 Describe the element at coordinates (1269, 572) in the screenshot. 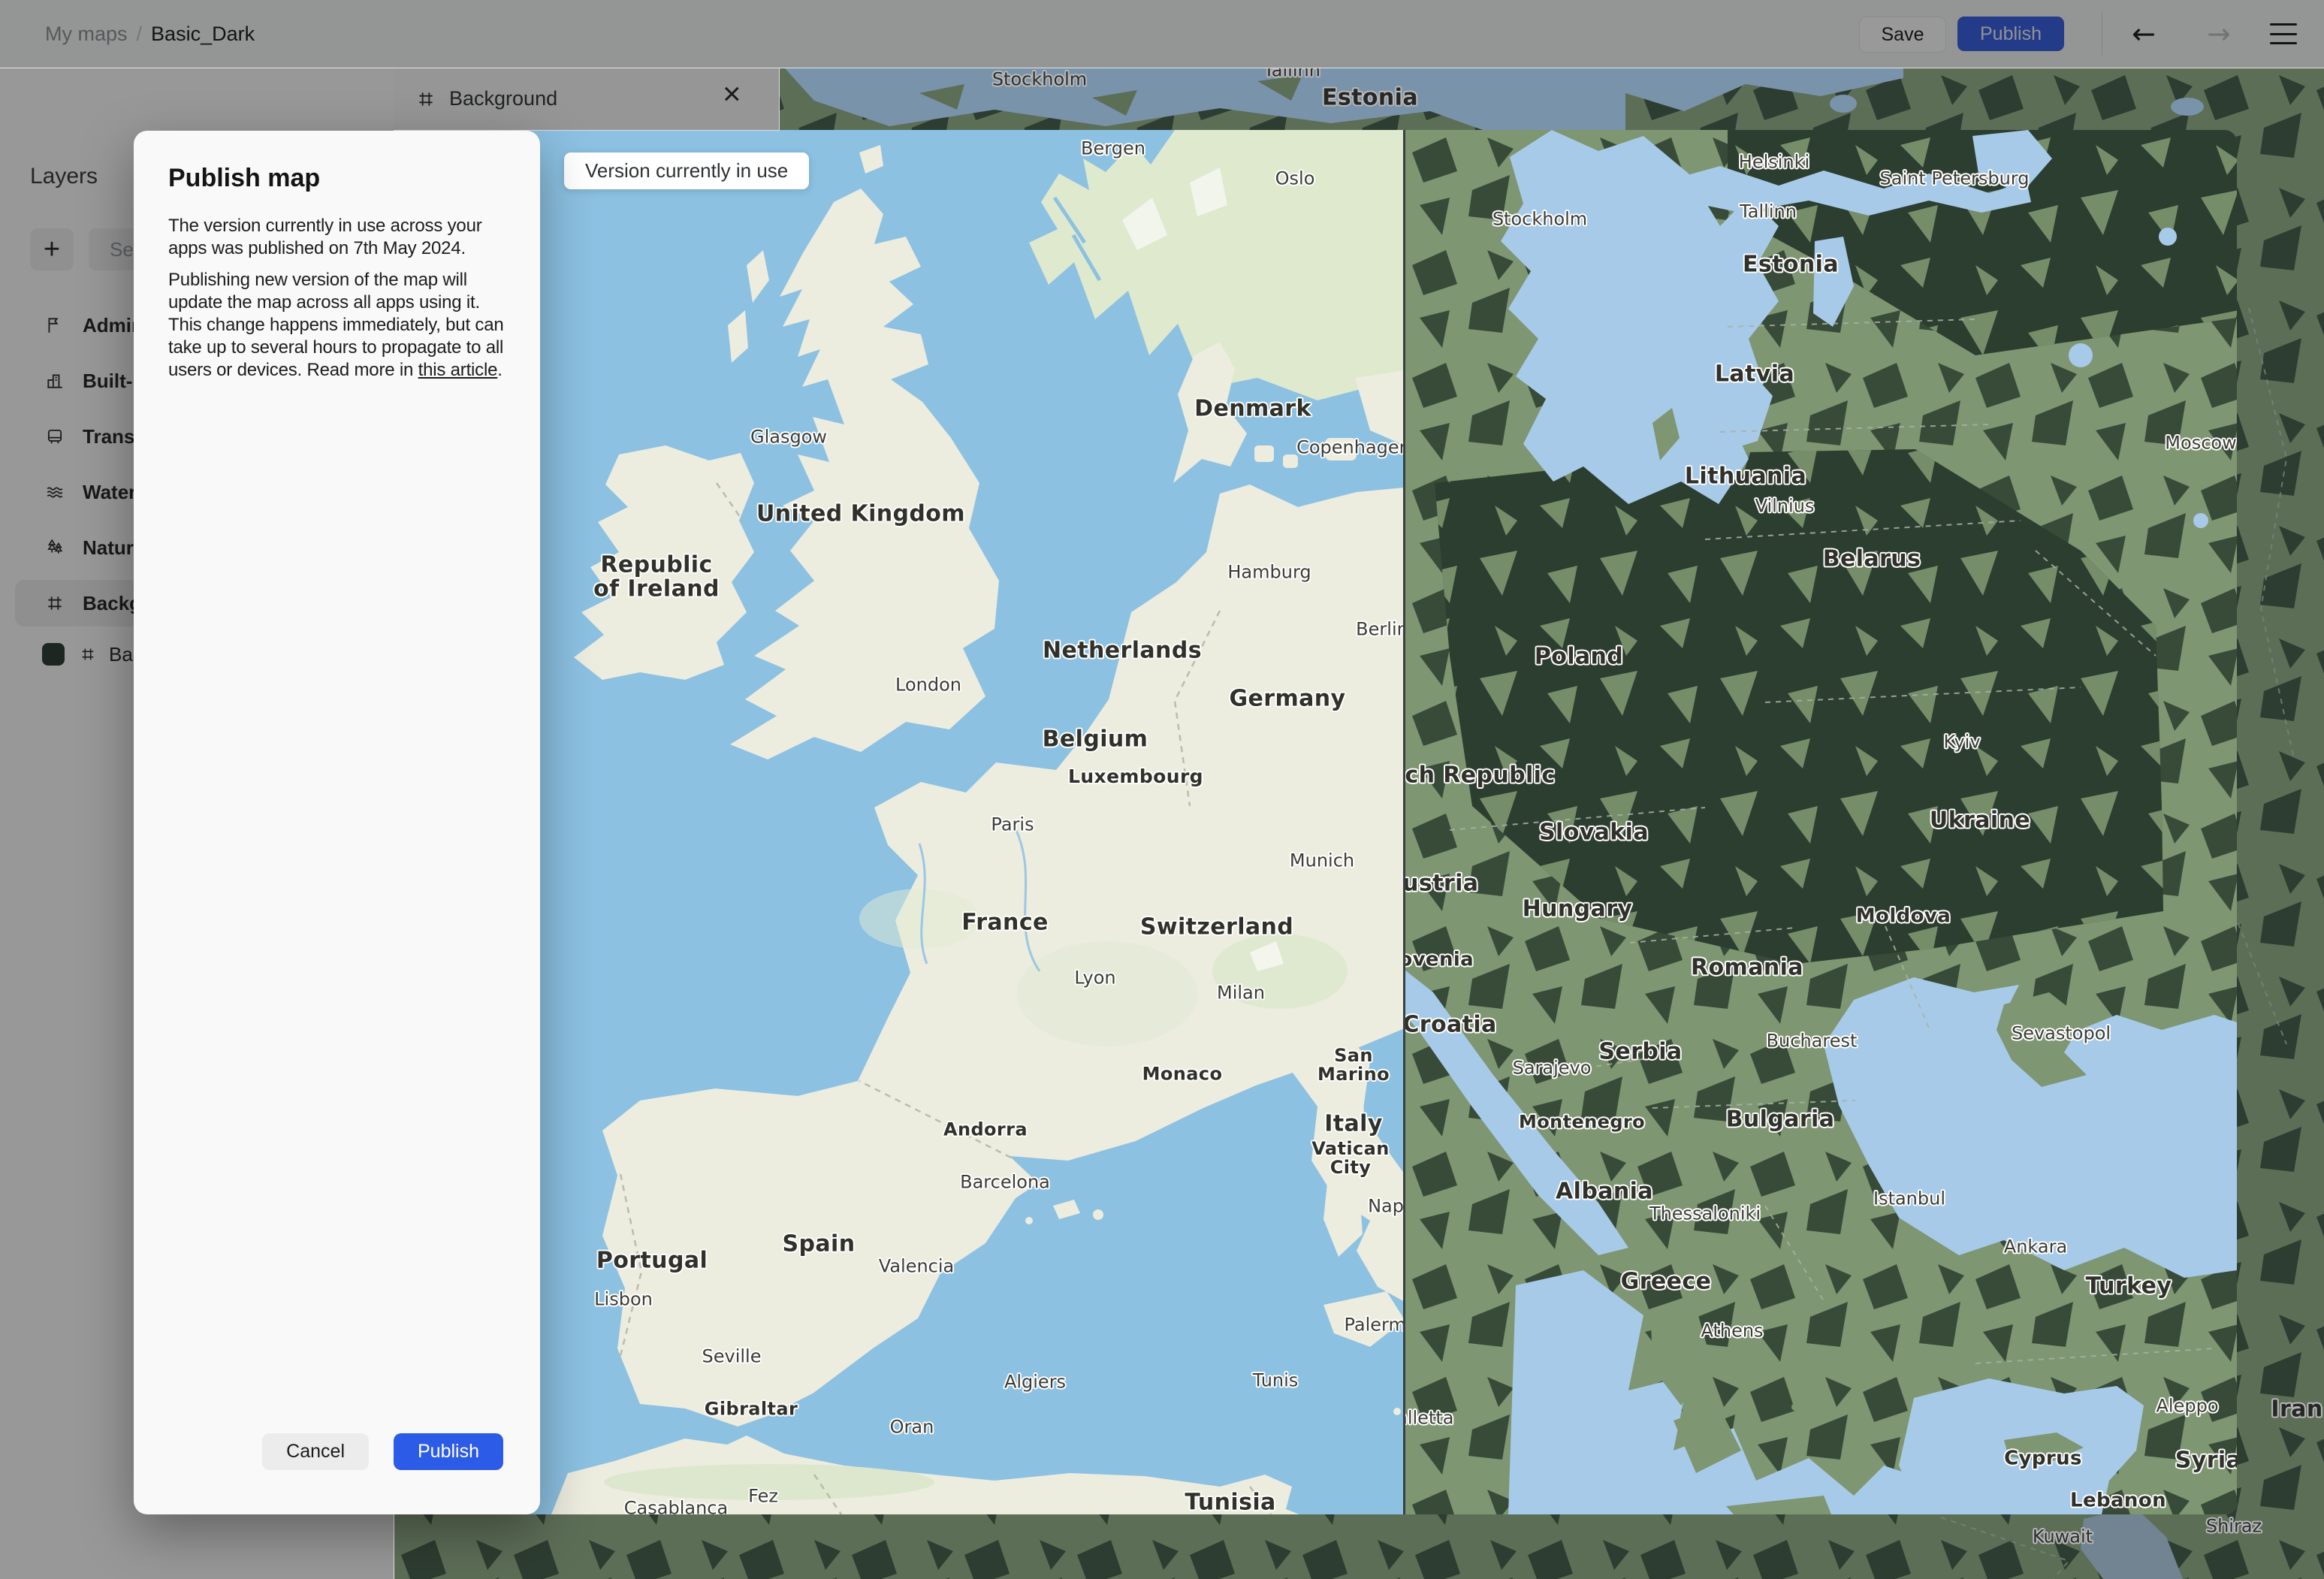

I see `map-label: Hamburg` at that location.